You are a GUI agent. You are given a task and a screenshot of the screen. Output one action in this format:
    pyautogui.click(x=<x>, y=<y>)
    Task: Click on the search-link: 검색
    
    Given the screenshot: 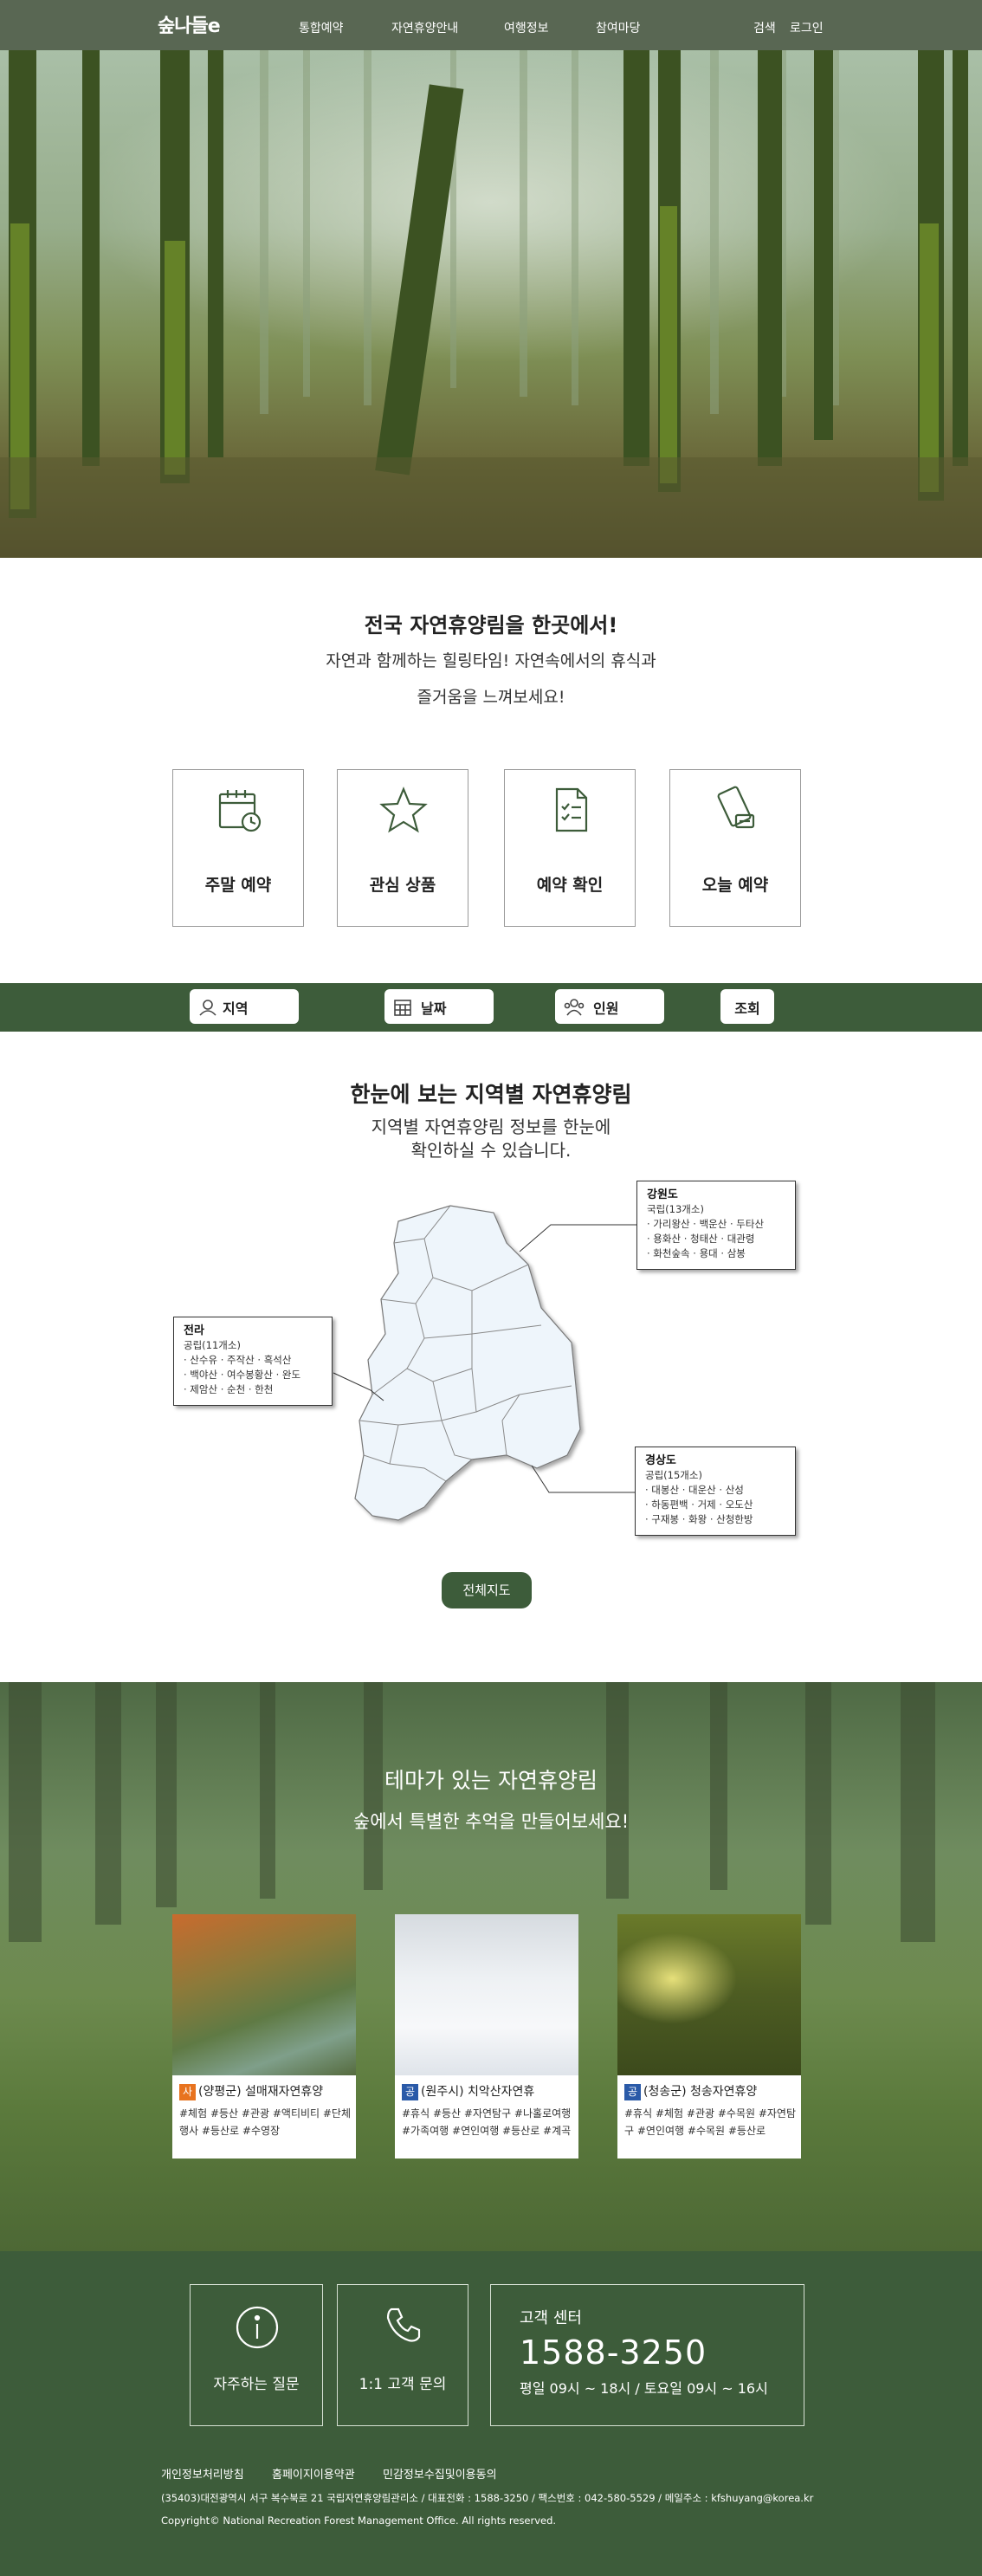 What is the action you would take?
    pyautogui.click(x=764, y=27)
    